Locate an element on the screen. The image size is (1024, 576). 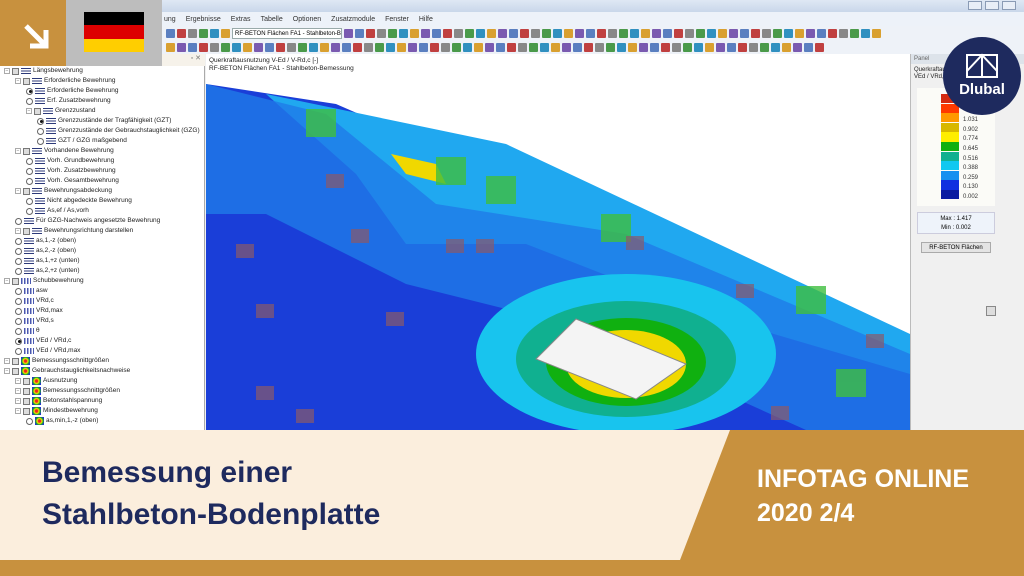
tree-item: VEd / VRd,c is located at coordinates (102, 341).